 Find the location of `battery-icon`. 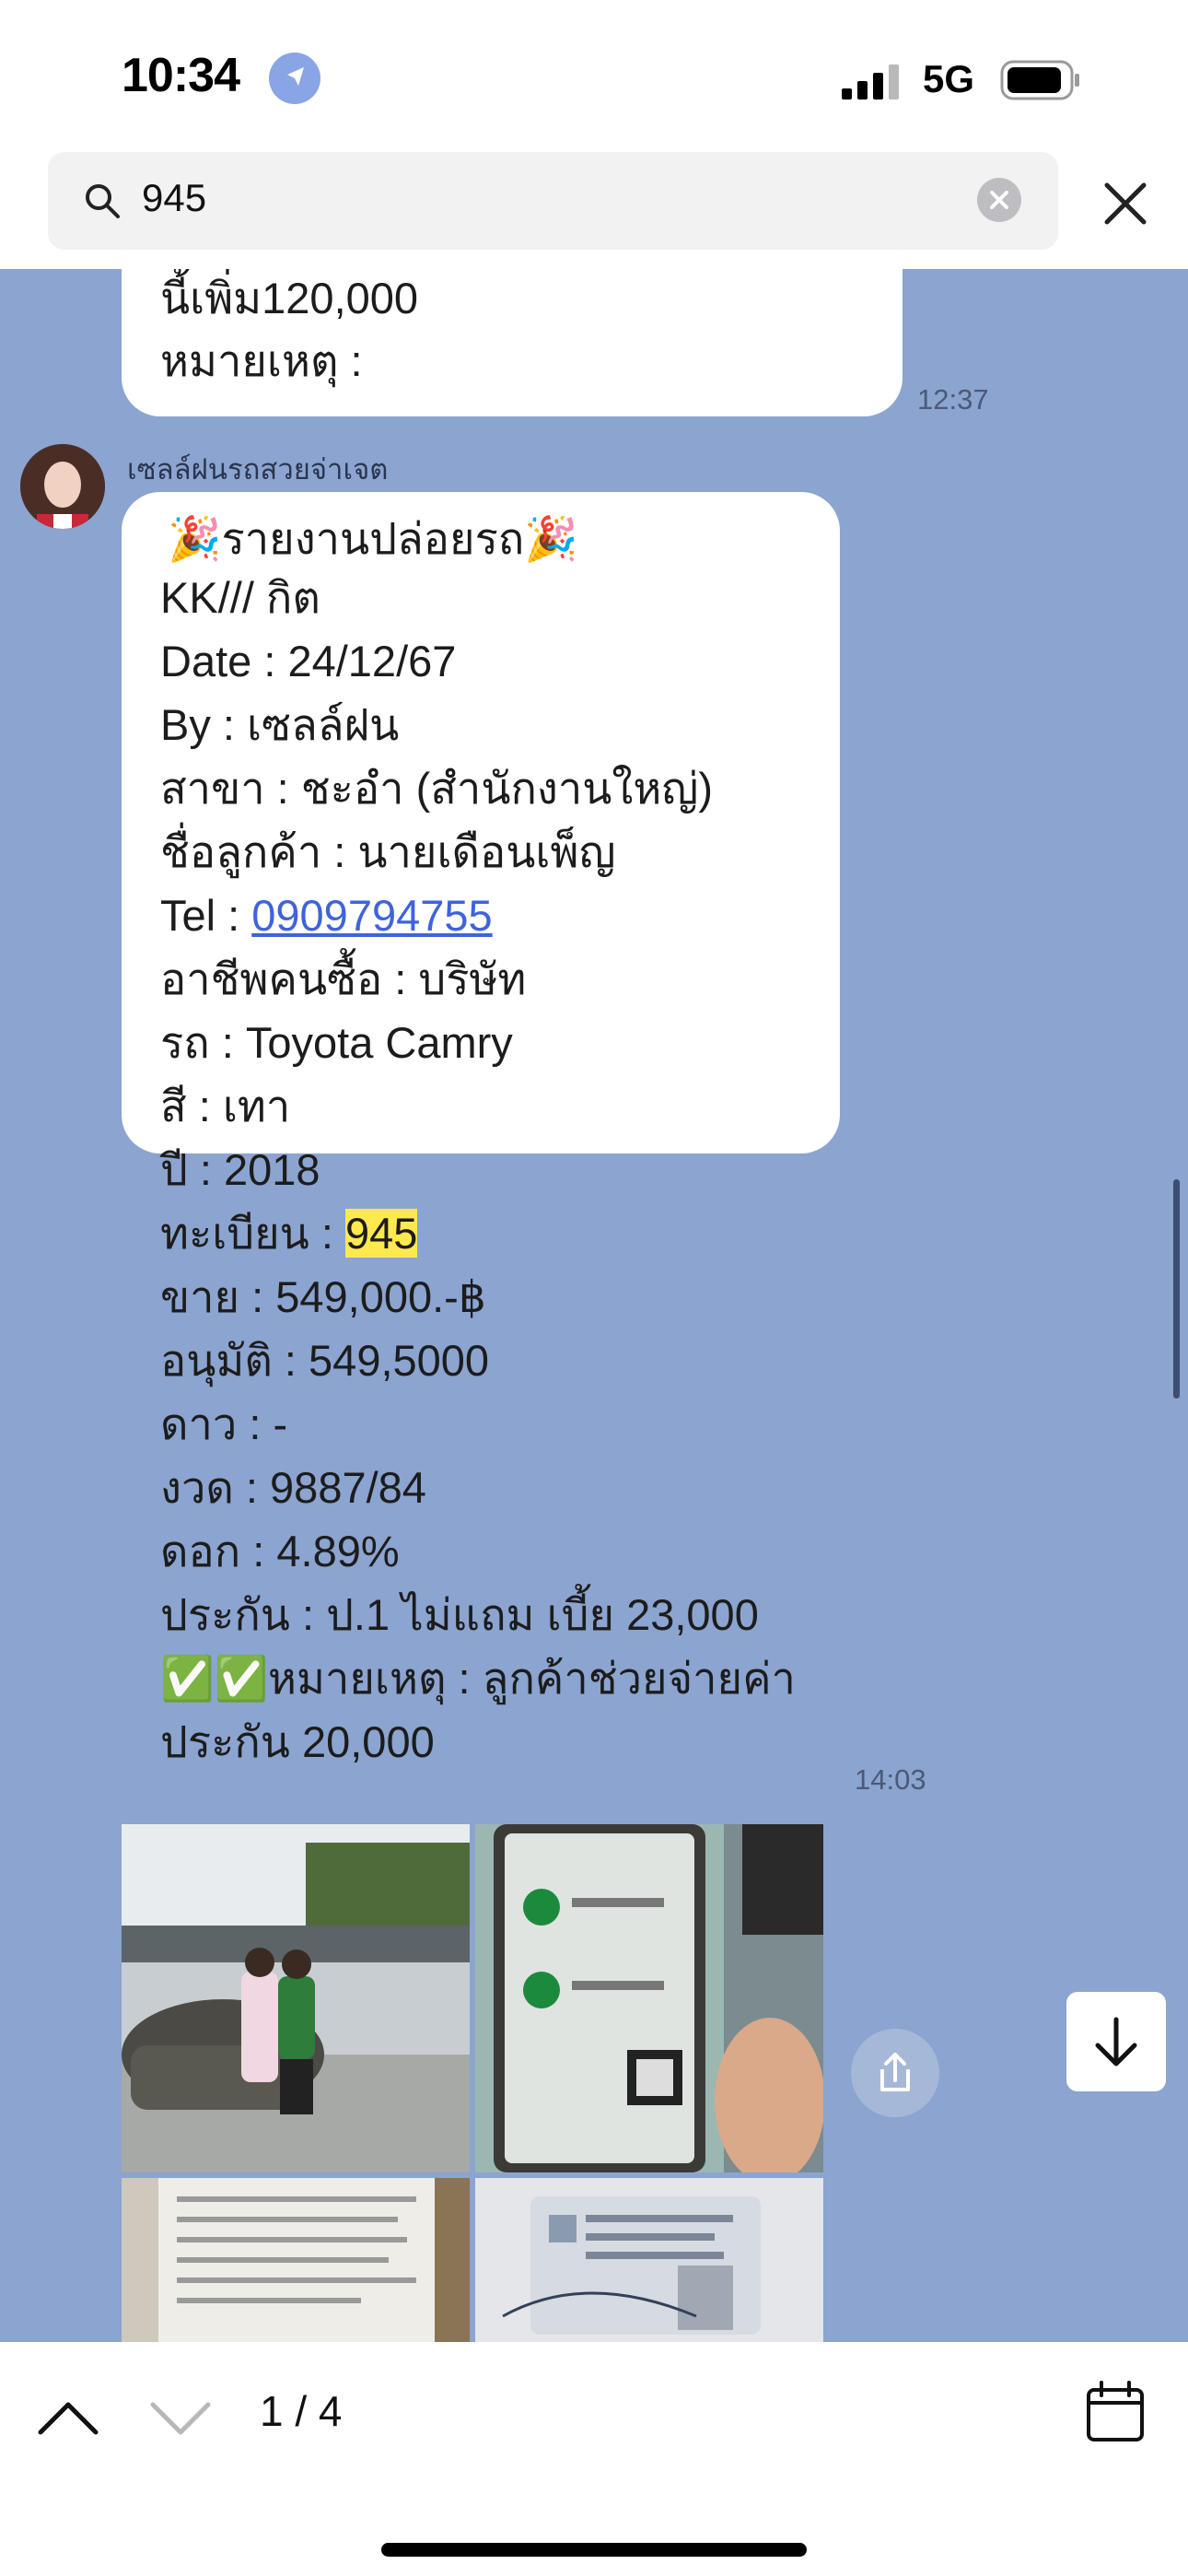

battery-icon is located at coordinates (1039, 80).